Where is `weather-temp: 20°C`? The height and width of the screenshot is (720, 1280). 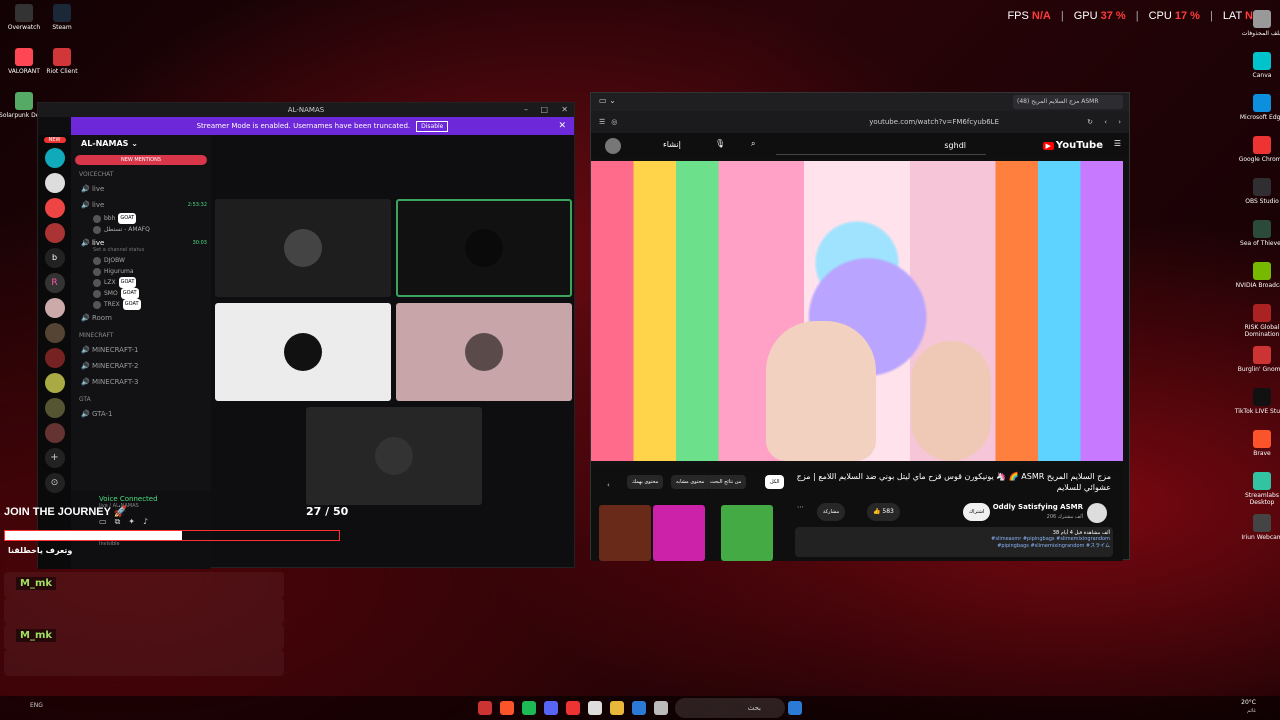 weather-temp: 20°C is located at coordinates (1248, 702).